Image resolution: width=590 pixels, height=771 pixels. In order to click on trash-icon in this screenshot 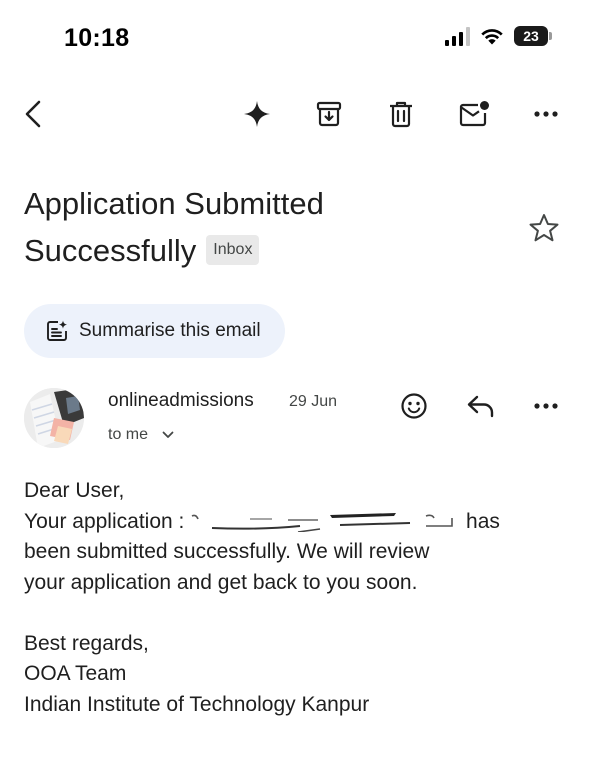, I will do `click(401, 114)`.